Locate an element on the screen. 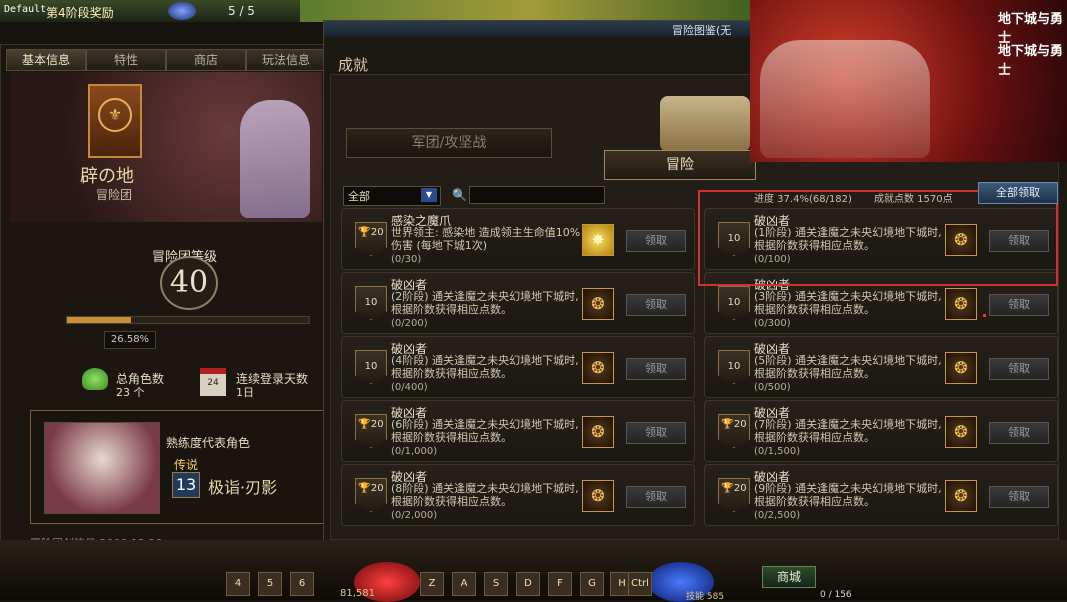 This screenshot has height=602, width=1067. login-days-value: 1日 is located at coordinates (245, 392).